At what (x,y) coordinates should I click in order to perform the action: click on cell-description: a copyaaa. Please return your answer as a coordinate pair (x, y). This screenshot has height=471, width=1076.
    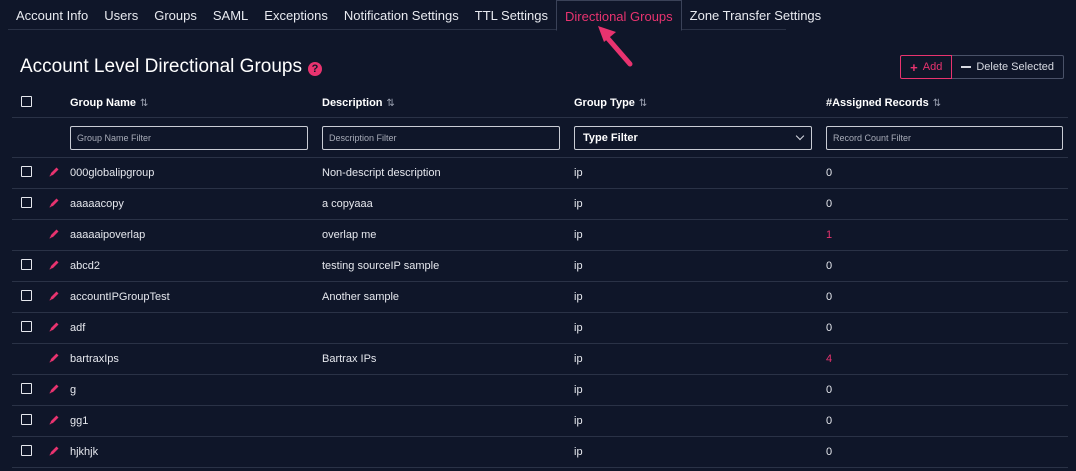
    Looking at the image, I should click on (347, 204).